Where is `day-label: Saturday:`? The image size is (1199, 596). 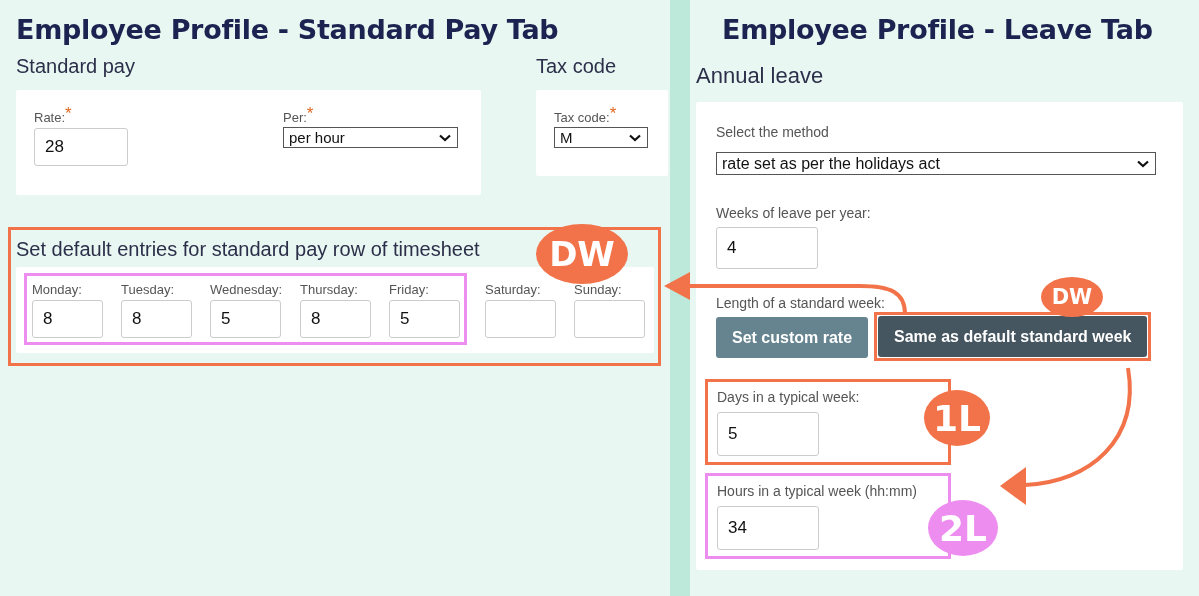 day-label: Saturday: is located at coordinates (513, 289).